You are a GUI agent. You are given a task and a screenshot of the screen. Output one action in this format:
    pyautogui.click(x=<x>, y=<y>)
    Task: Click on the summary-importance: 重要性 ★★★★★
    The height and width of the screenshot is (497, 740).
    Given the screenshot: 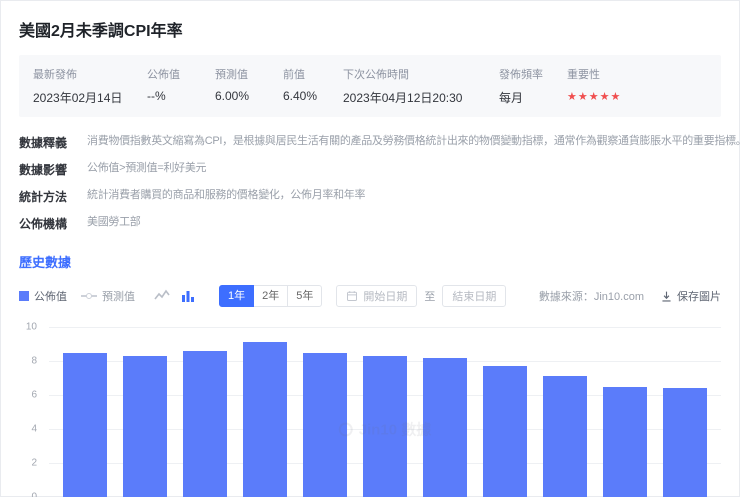 What is the action you would take?
    pyautogui.click(x=630, y=84)
    